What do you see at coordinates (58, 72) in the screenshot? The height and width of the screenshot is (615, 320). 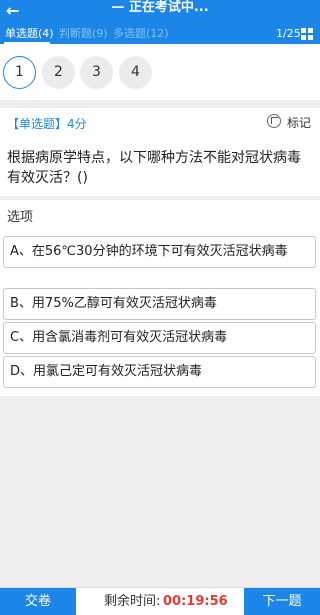 I see `question-number-2: 2` at bounding box center [58, 72].